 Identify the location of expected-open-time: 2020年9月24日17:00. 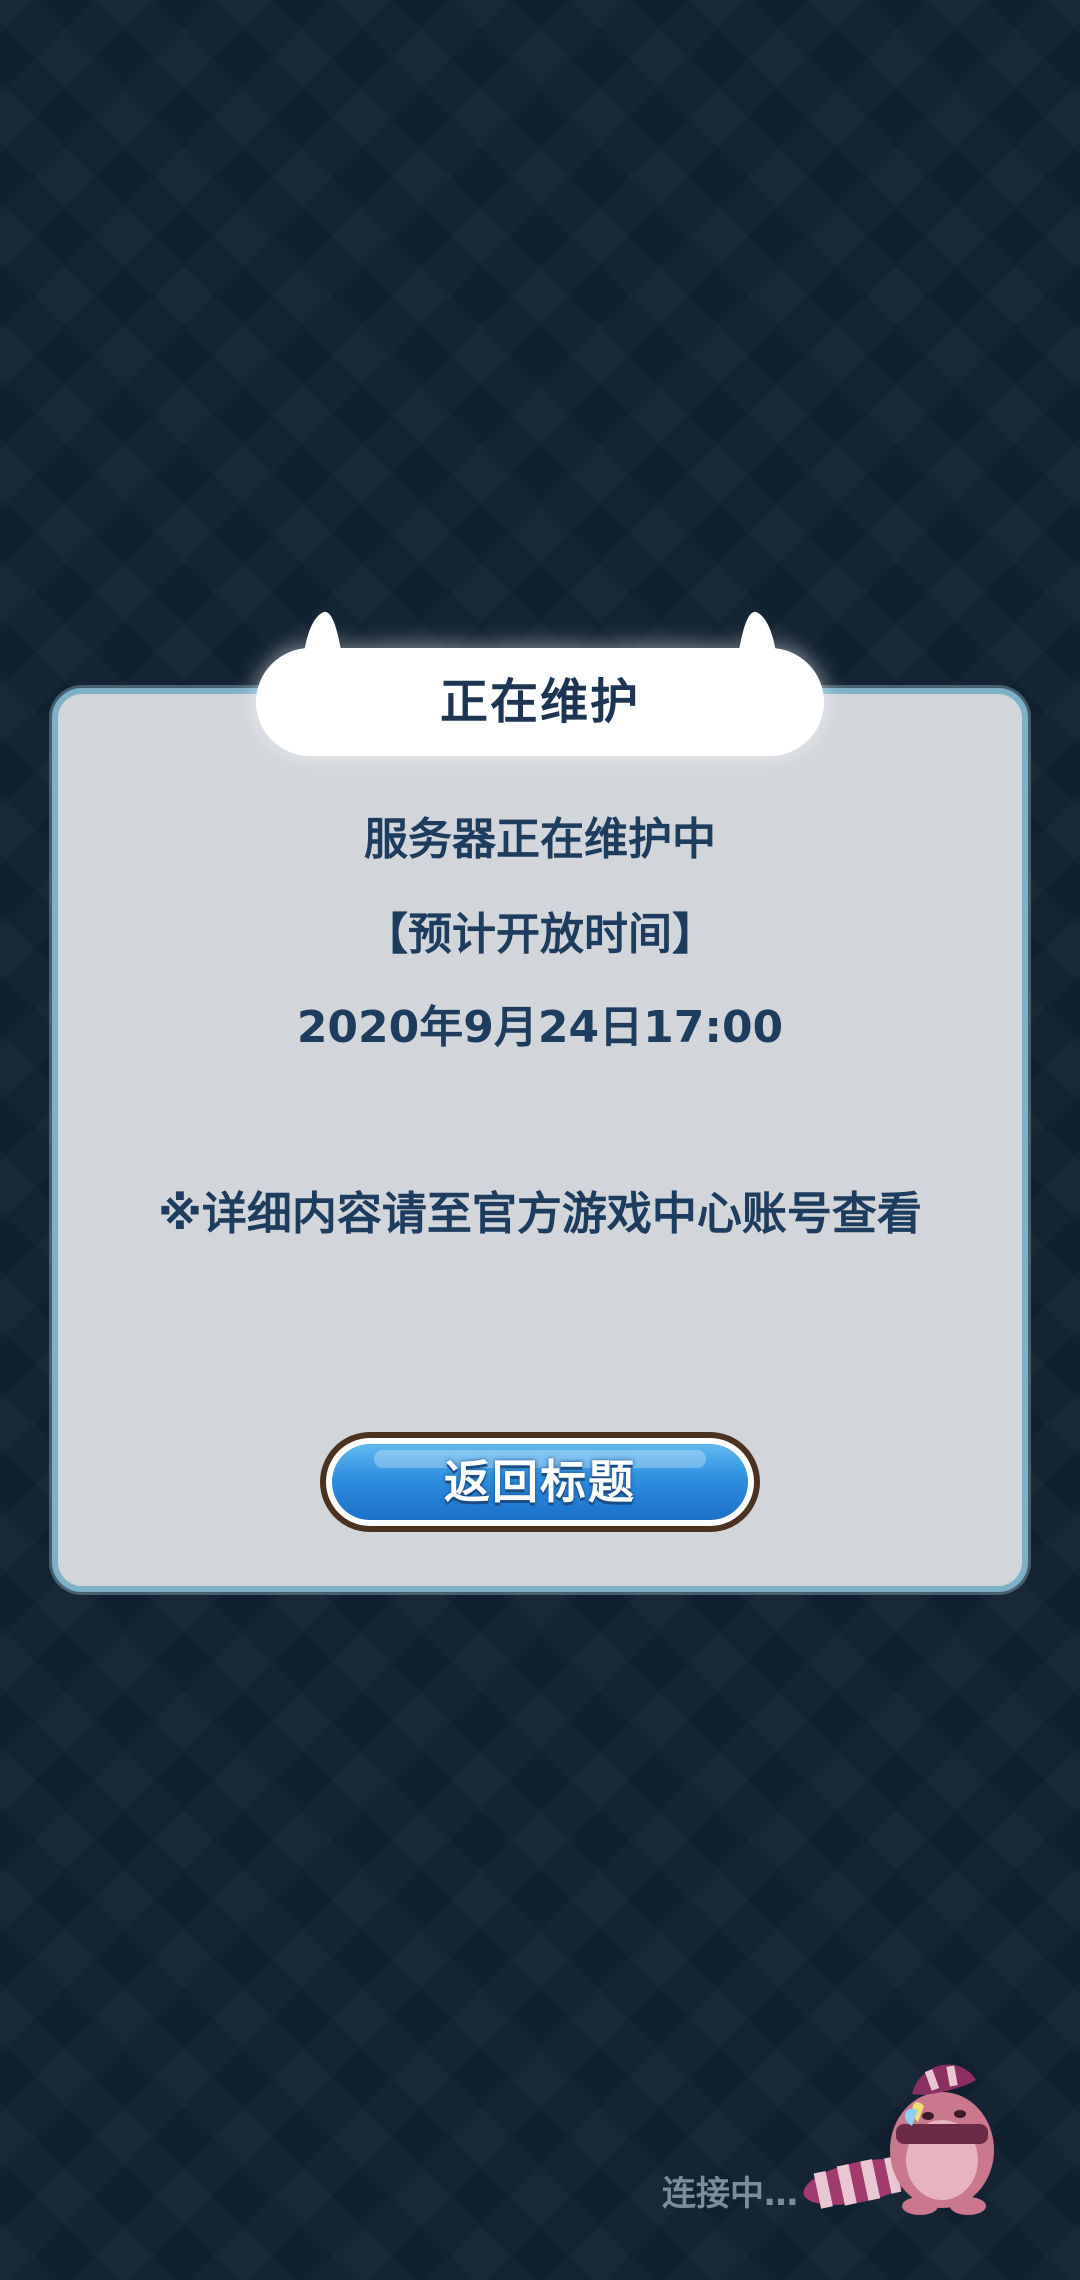
(540, 1027).